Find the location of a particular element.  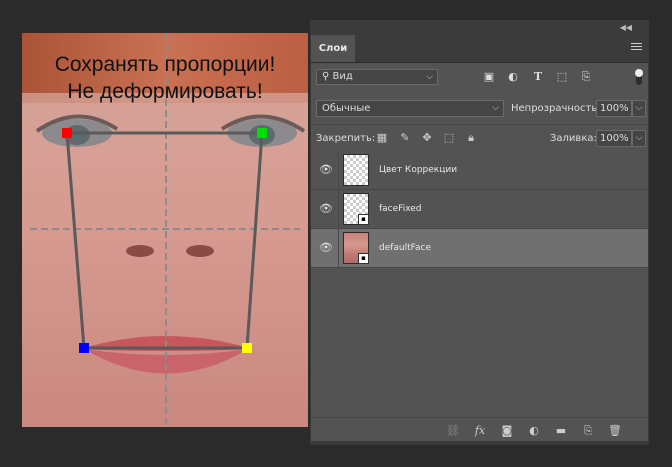

tab-layers: Слои is located at coordinates (333, 48).